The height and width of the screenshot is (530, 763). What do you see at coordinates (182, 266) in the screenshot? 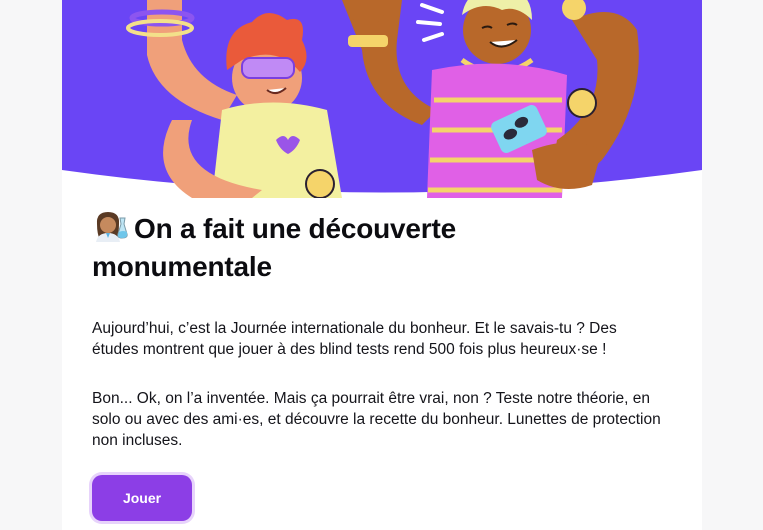
I see `title-line-2: monumentale` at bounding box center [182, 266].